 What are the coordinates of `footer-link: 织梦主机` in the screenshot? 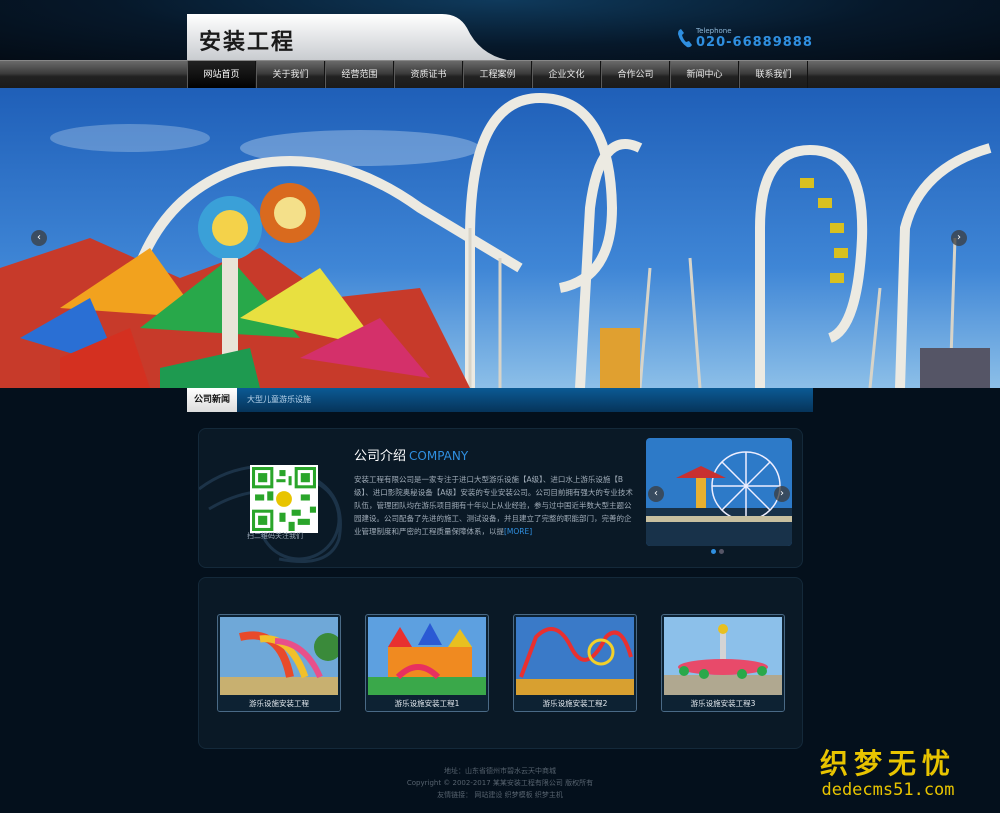 It's located at (549, 795).